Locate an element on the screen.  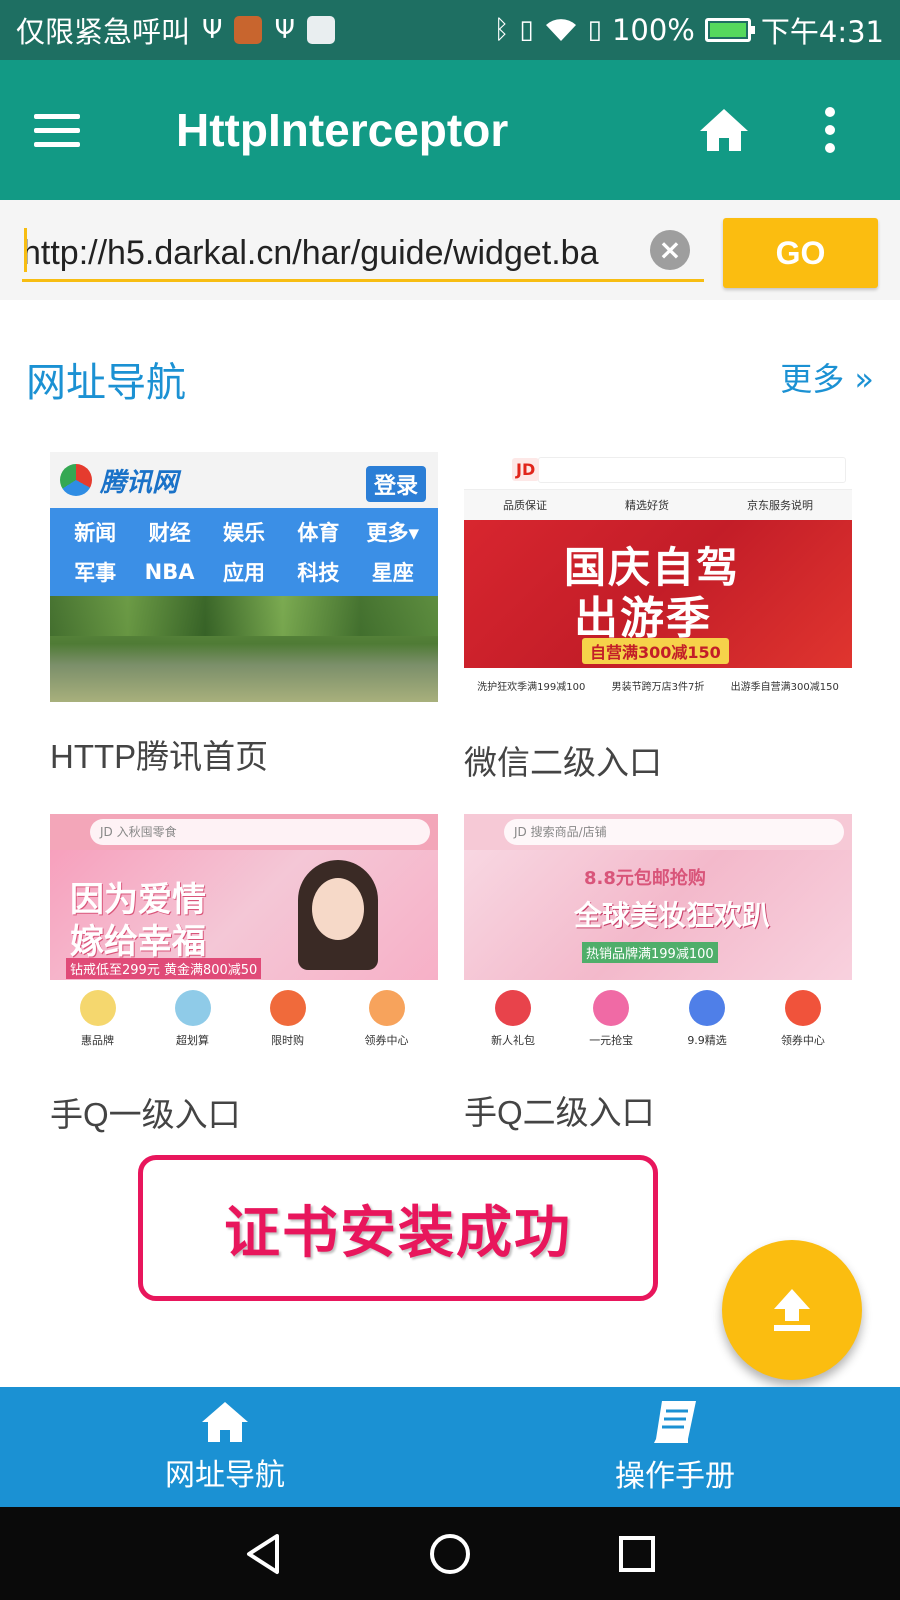
carrier-text: 仅限紧急呼叫 is located at coordinates (103, 32).